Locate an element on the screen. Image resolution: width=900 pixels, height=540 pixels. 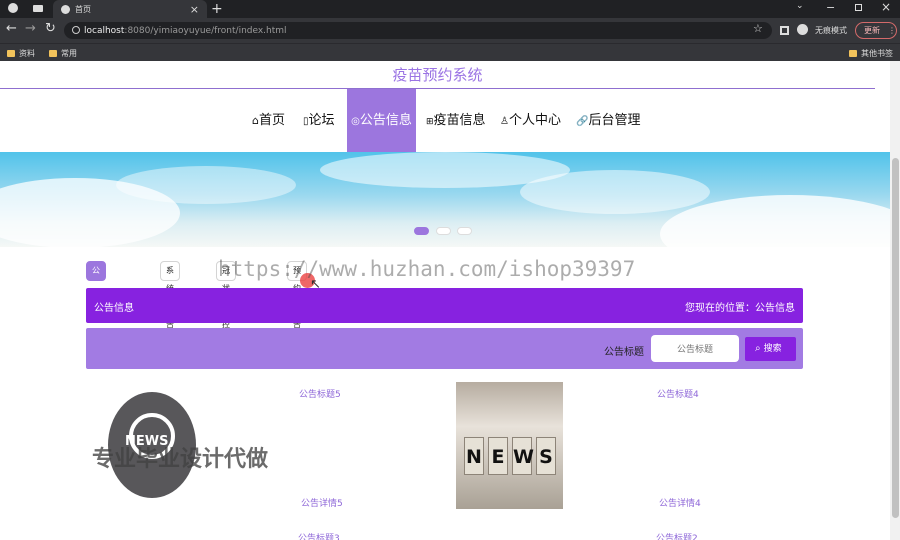
bookmark-label: 资料 is located at coordinates (27, 53).